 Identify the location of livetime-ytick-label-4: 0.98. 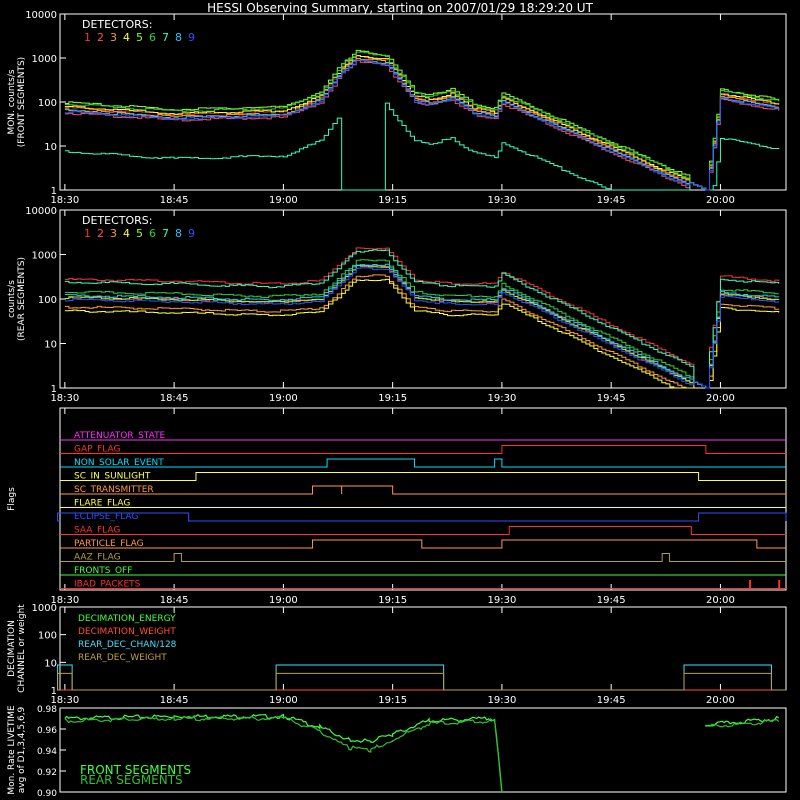
(47, 710).